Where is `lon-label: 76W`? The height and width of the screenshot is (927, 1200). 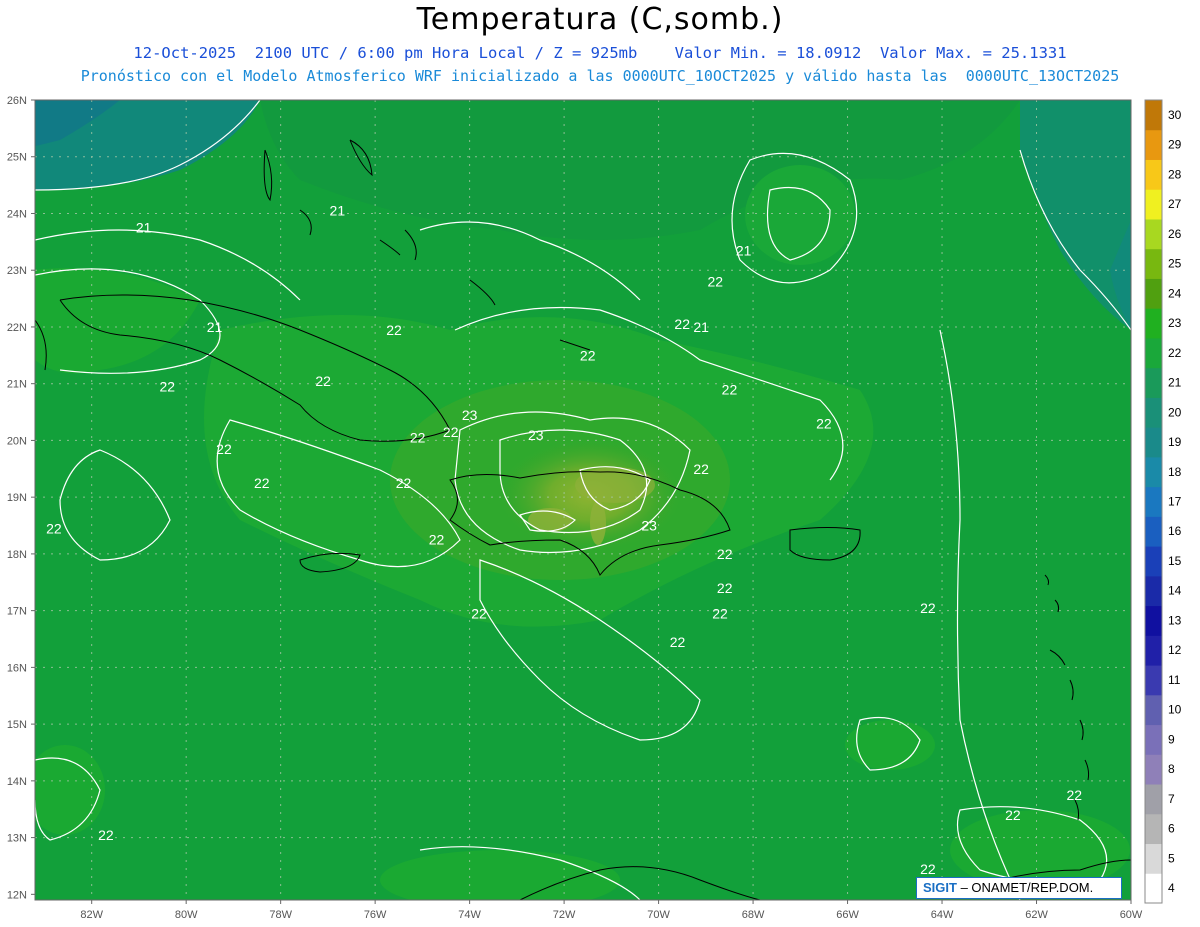 lon-label: 76W is located at coordinates (375, 915).